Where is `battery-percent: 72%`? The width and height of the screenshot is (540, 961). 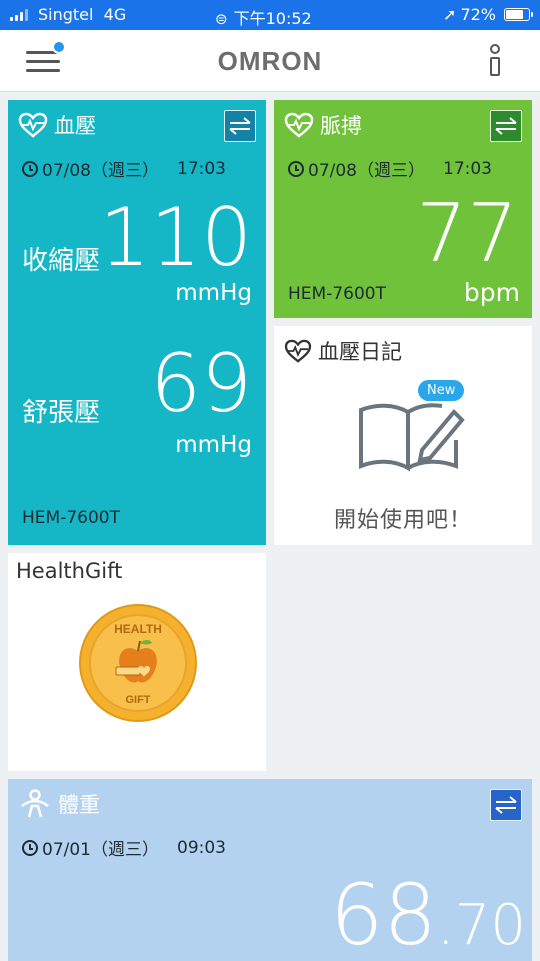 battery-percent: 72% is located at coordinates (478, 14).